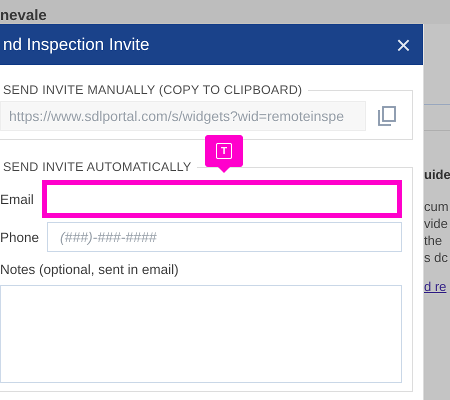 The width and height of the screenshot is (450, 400). I want to click on field-label: Email, so click(17, 199).